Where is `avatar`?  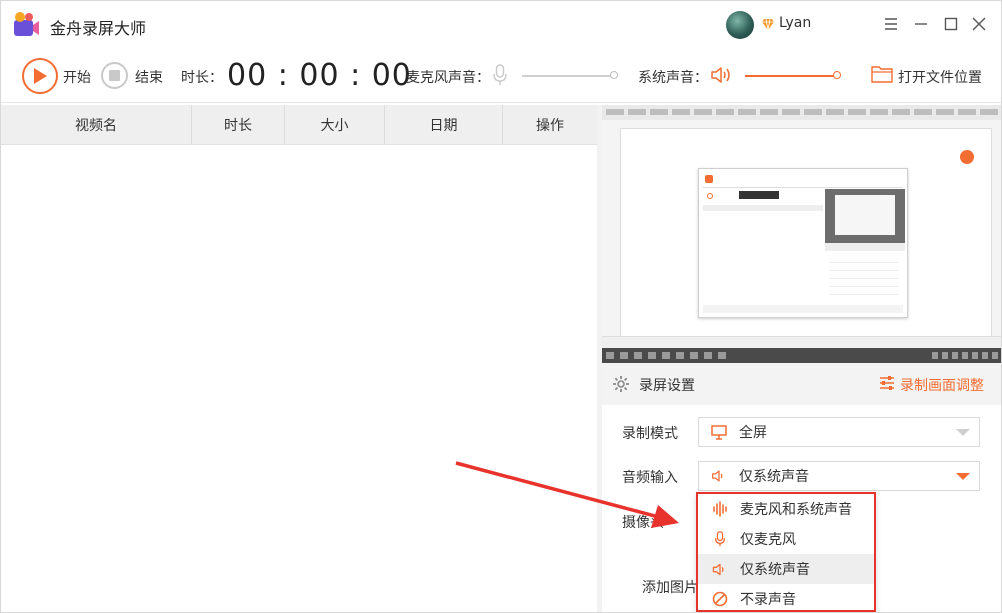 avatar is located at coordinates (740, 25).